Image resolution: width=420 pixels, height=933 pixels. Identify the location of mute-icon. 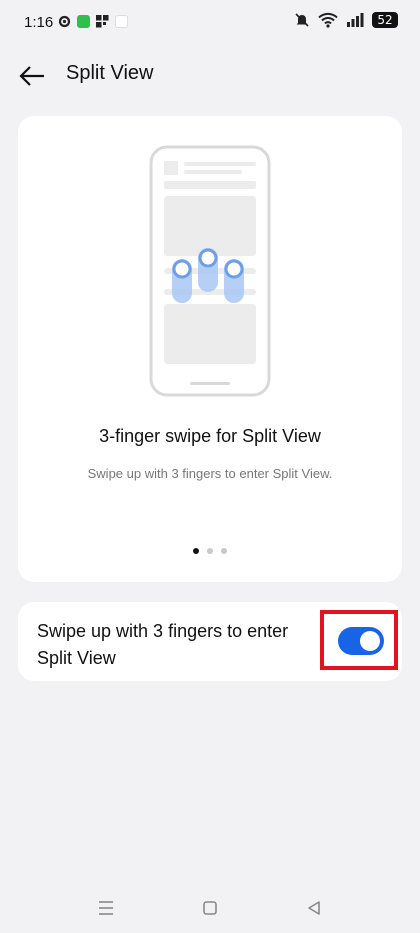
(302, 20).